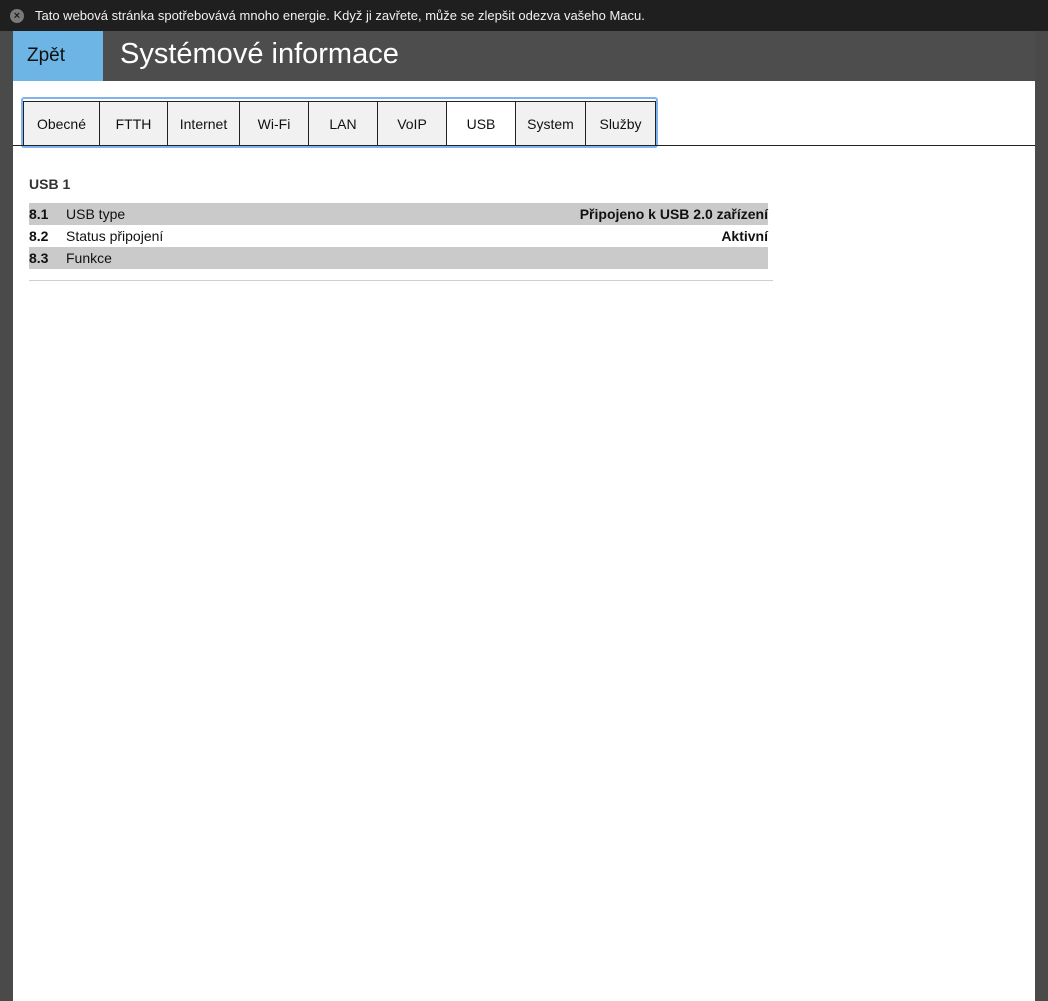  Describe the element at coordinates (39, 258) in the screenshot. I see `row-number: 8.3` at that location.